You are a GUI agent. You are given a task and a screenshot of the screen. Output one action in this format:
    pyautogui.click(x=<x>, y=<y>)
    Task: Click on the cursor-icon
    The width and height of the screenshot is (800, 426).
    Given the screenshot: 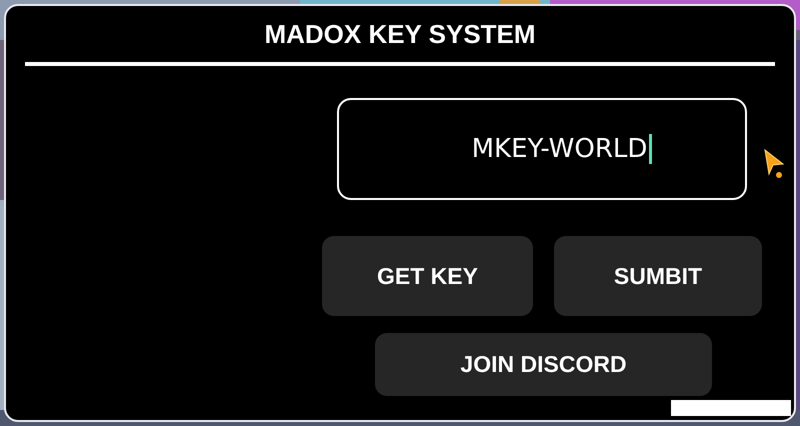 What is the action you would take?
    pyautogui.click(x=775, y=164)
    